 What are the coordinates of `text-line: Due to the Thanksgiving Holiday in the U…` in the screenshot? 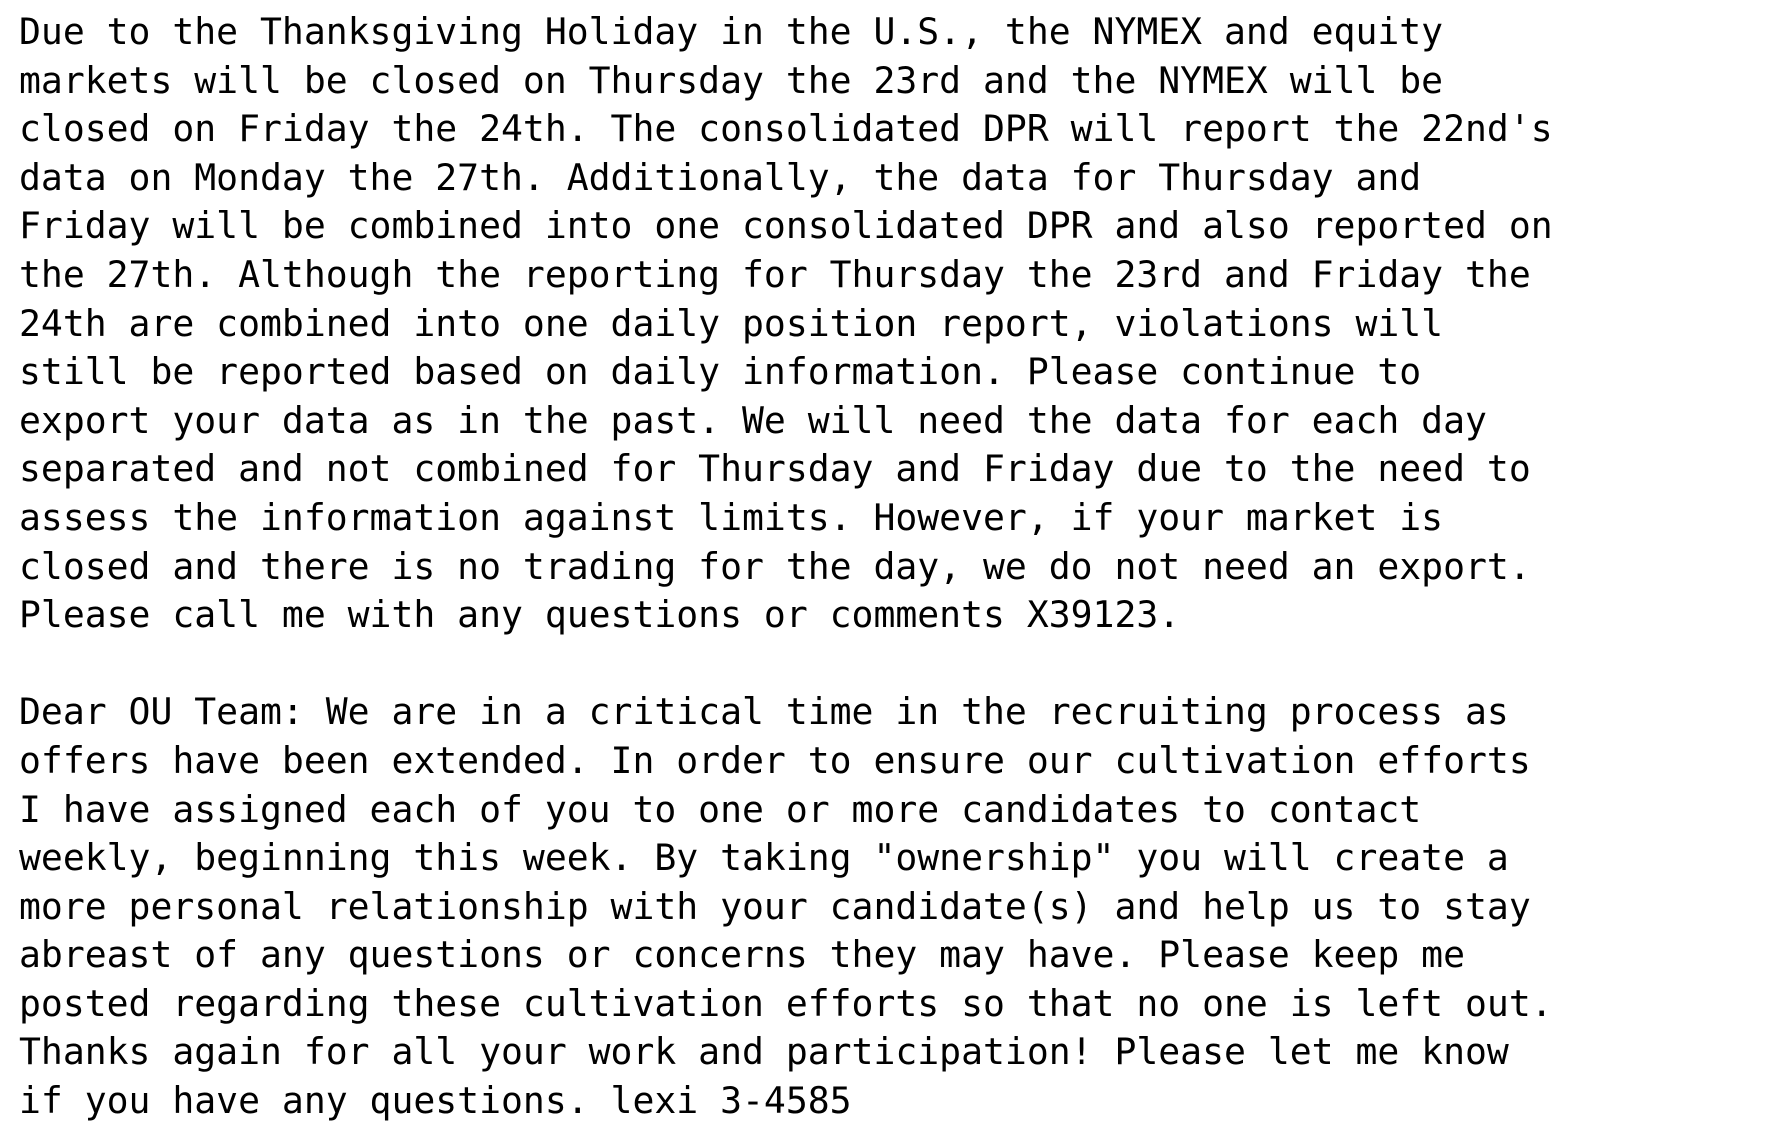 It's located at (731, 31).